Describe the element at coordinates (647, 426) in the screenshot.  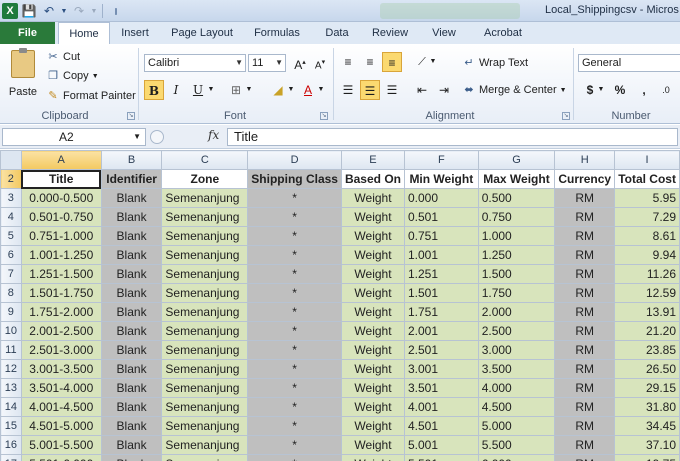
I see `cell-total-cost: 34.45` at that location.